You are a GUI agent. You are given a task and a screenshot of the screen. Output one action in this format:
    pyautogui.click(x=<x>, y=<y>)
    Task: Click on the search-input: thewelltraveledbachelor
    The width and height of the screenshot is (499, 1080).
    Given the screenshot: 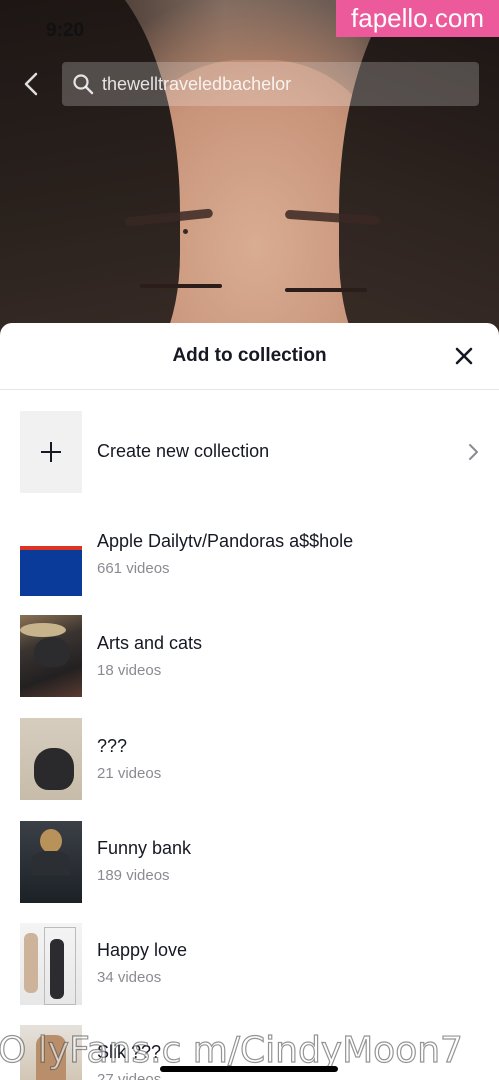 What is the action you would take?
    pyautogui.click(x=287, y=84)
    